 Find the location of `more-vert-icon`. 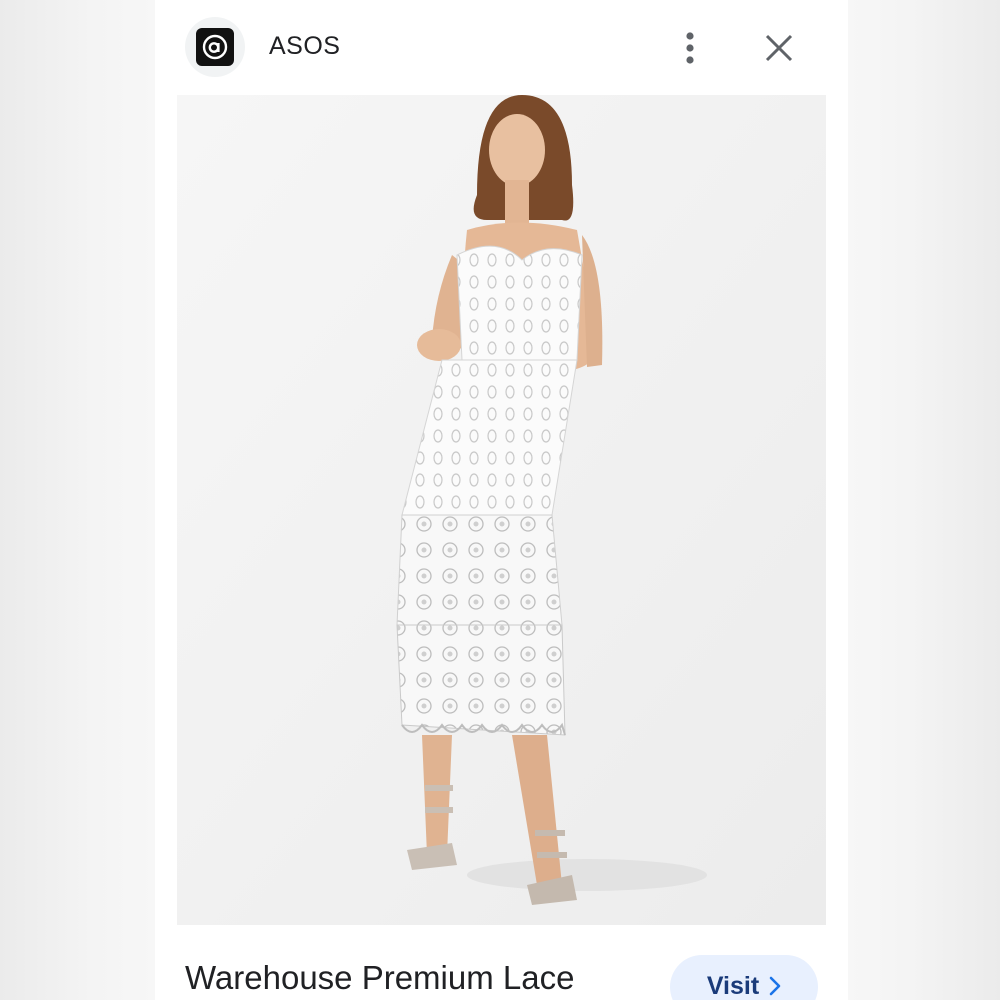

more-vert-icon is located at coordinates (690, 48).